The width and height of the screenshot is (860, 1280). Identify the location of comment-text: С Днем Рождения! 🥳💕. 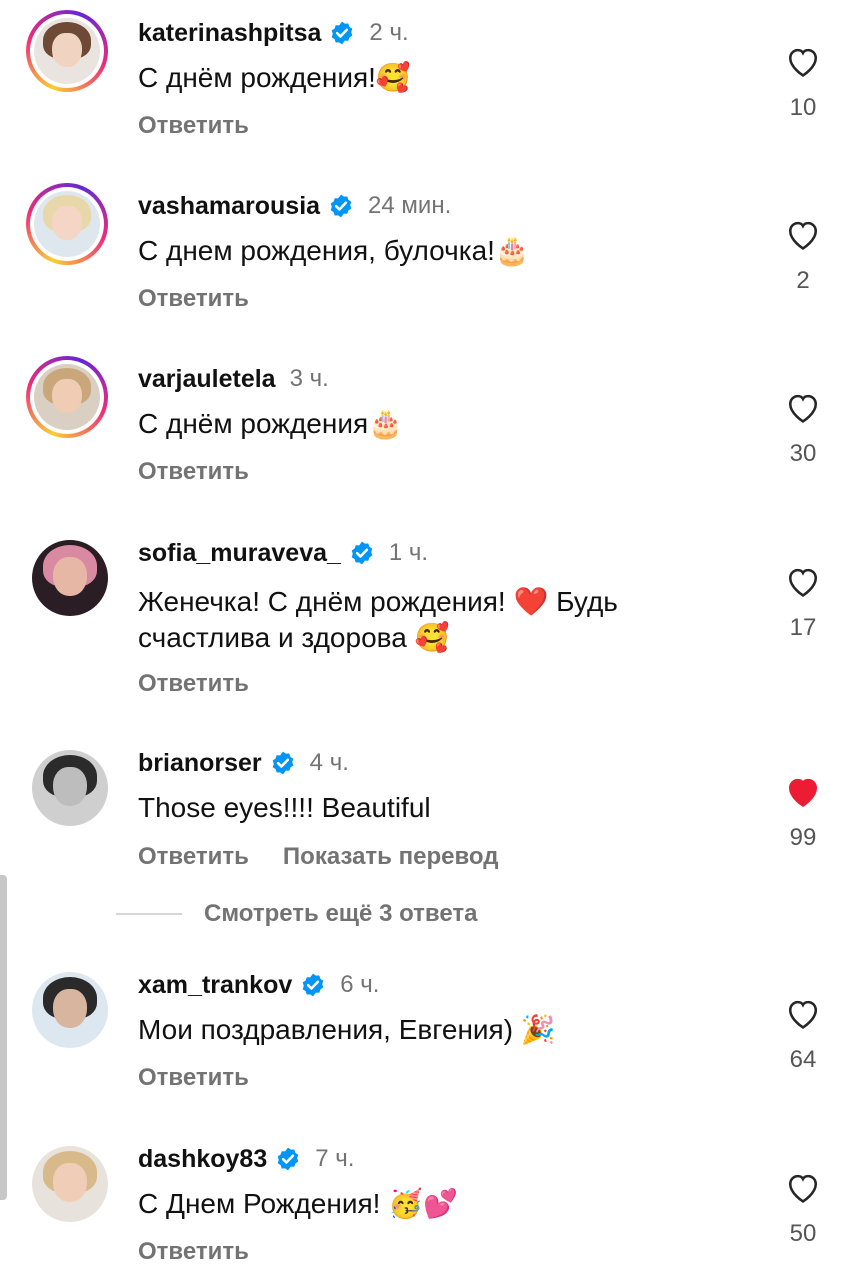
(298, 1203).